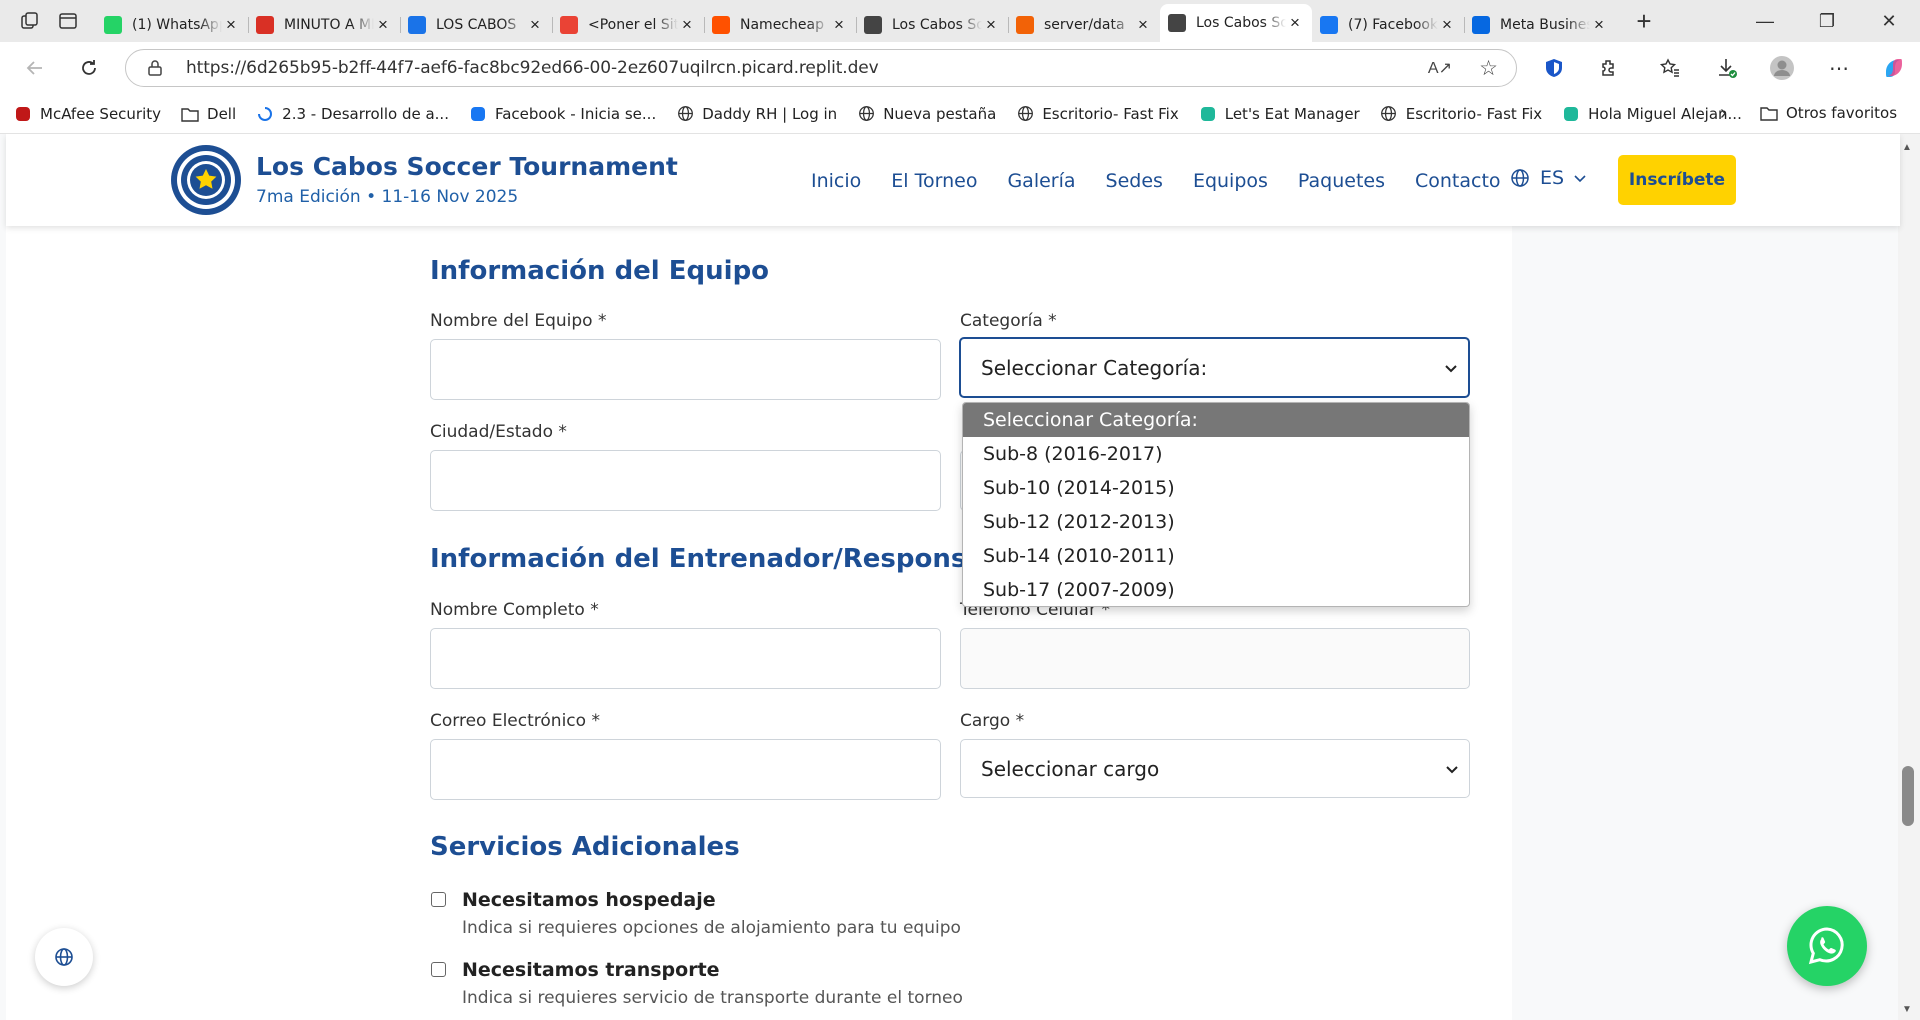 The height and width of the screenshot is (1020, 1920). I want to click on favorite-star-icon: ☆, so click(1488, 68).